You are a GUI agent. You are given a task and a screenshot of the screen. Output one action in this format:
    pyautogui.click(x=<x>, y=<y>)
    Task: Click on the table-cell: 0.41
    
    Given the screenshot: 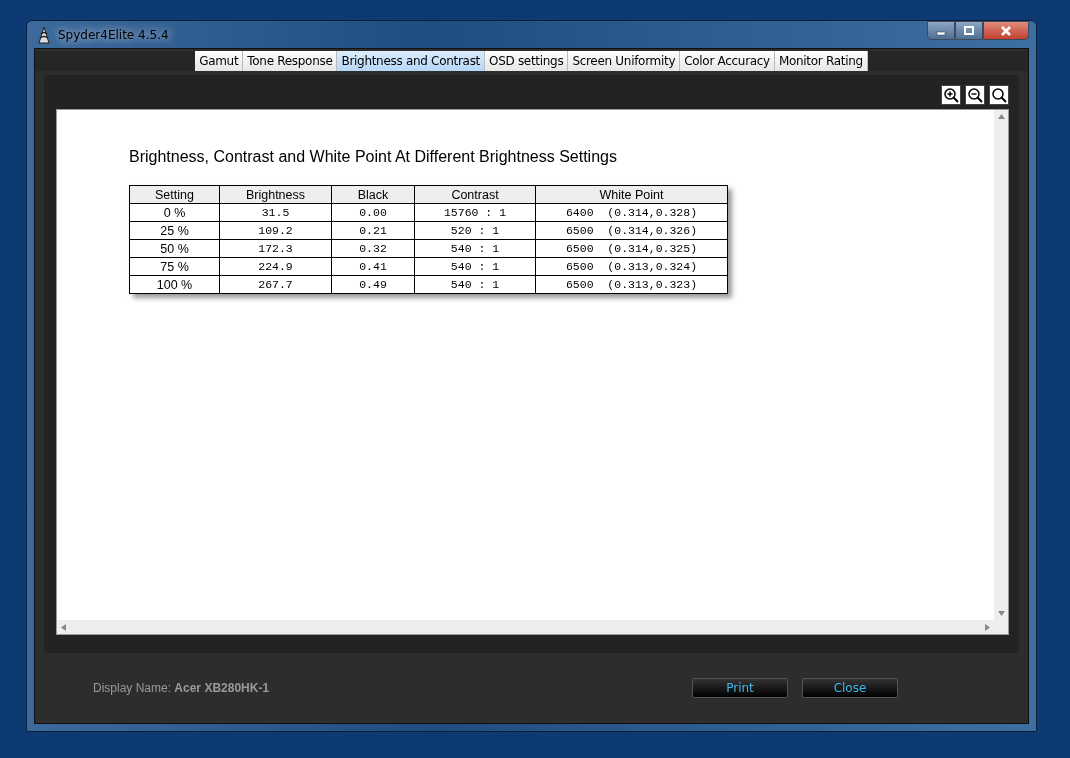 What is the action you would take?
    pyautogui.click(x=373, y=266)
    